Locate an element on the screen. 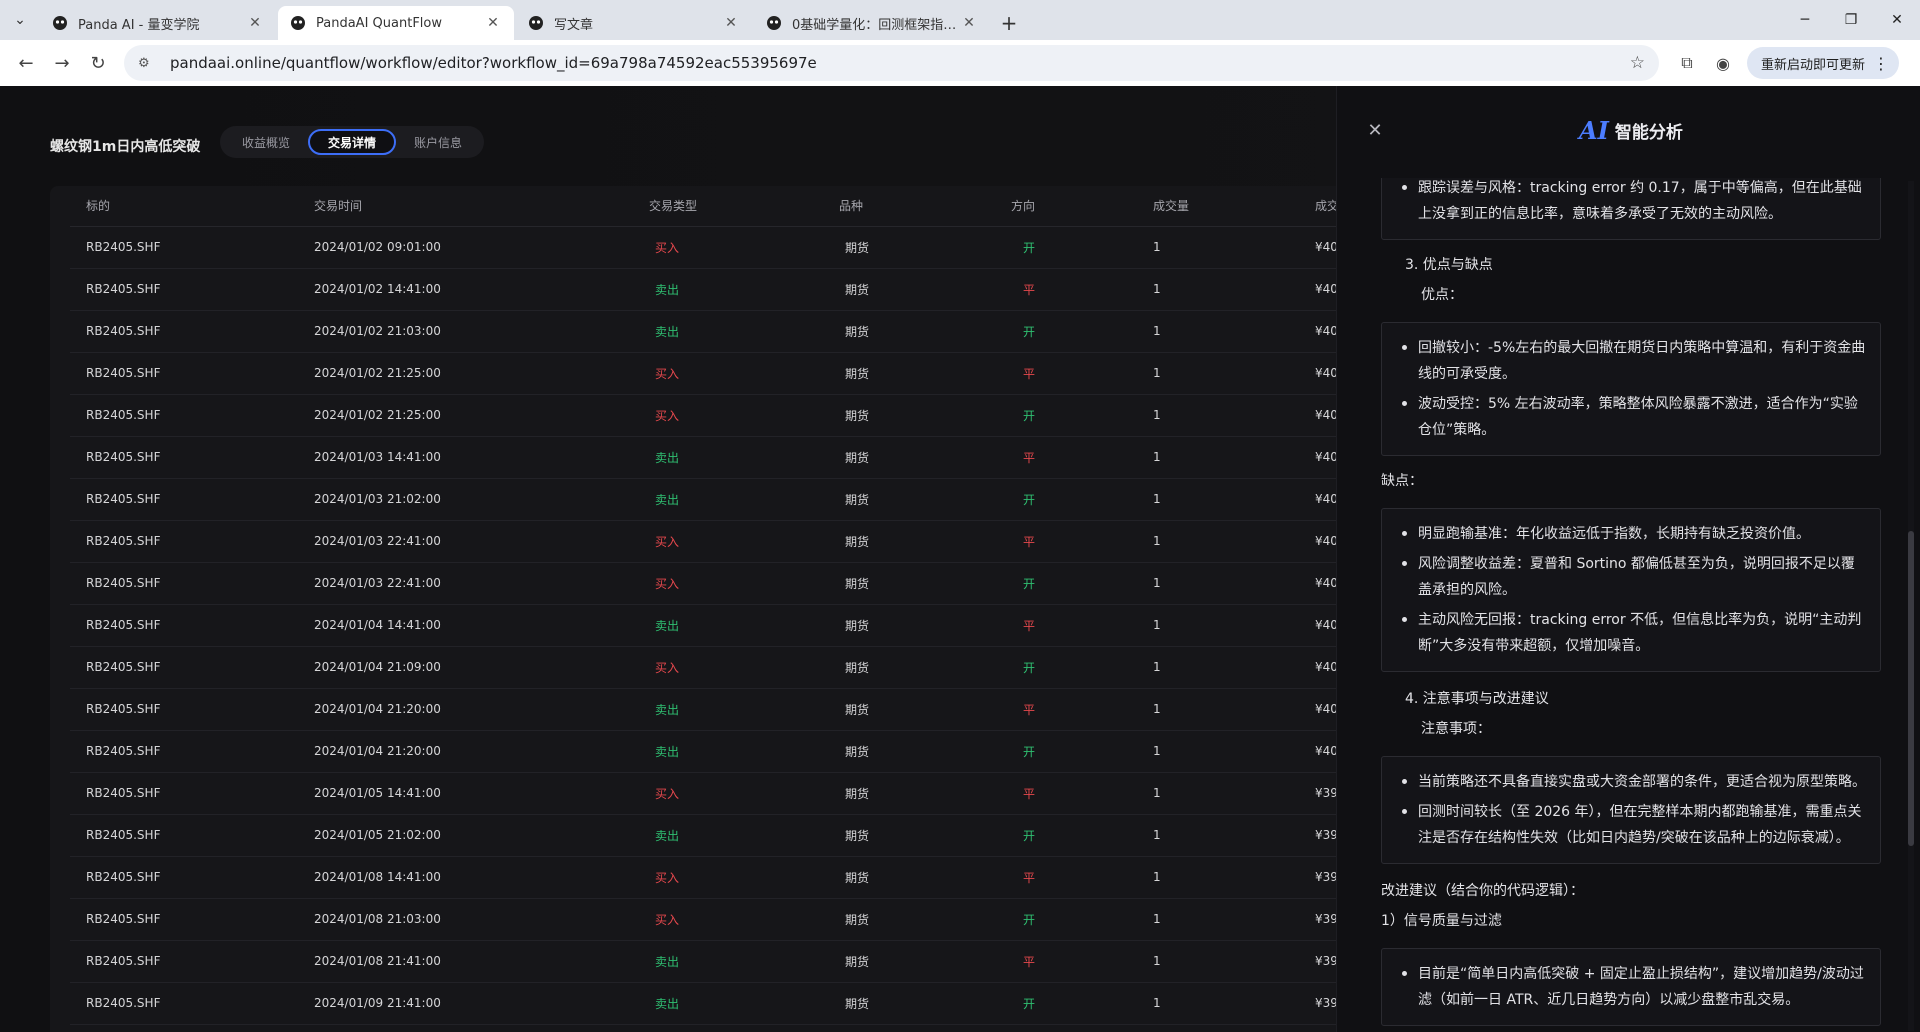  toolbar-right: ⧉ ◉ 重新启动即可更新 ⋮ is located at coordinates (1784, 63).